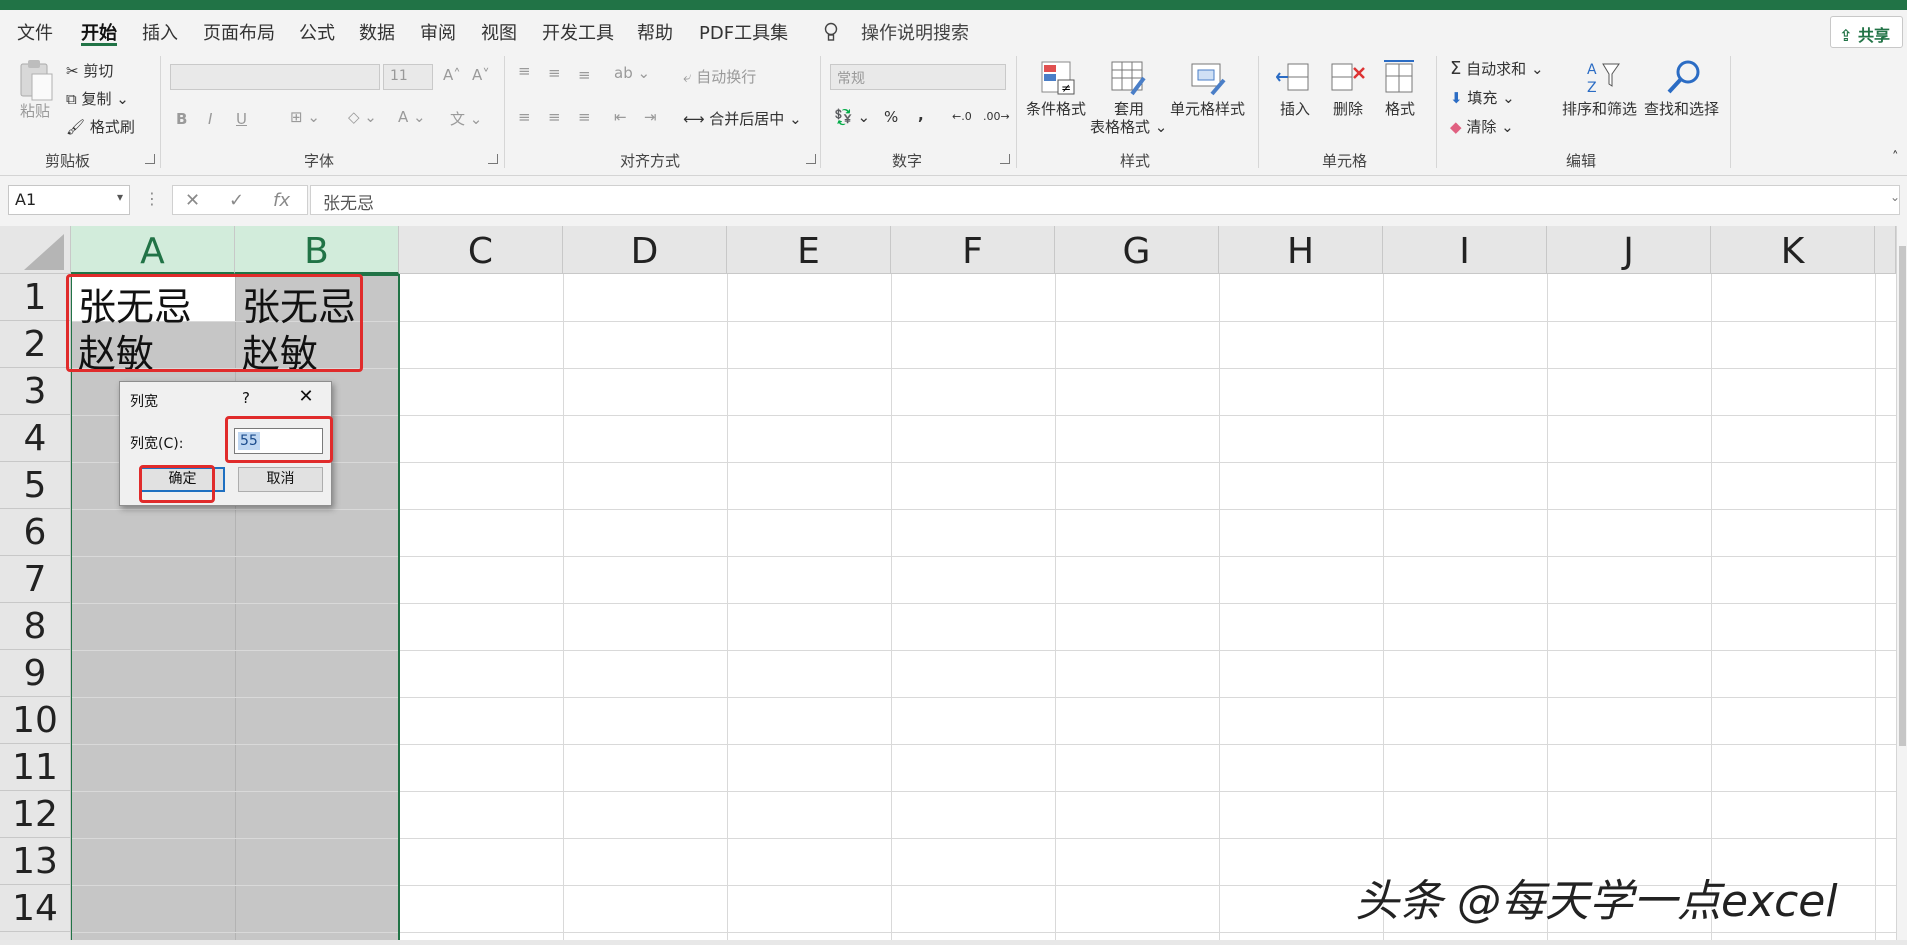  I want to click on fill-button: ⬇ 填充 ⌄, so click(1482, 97).